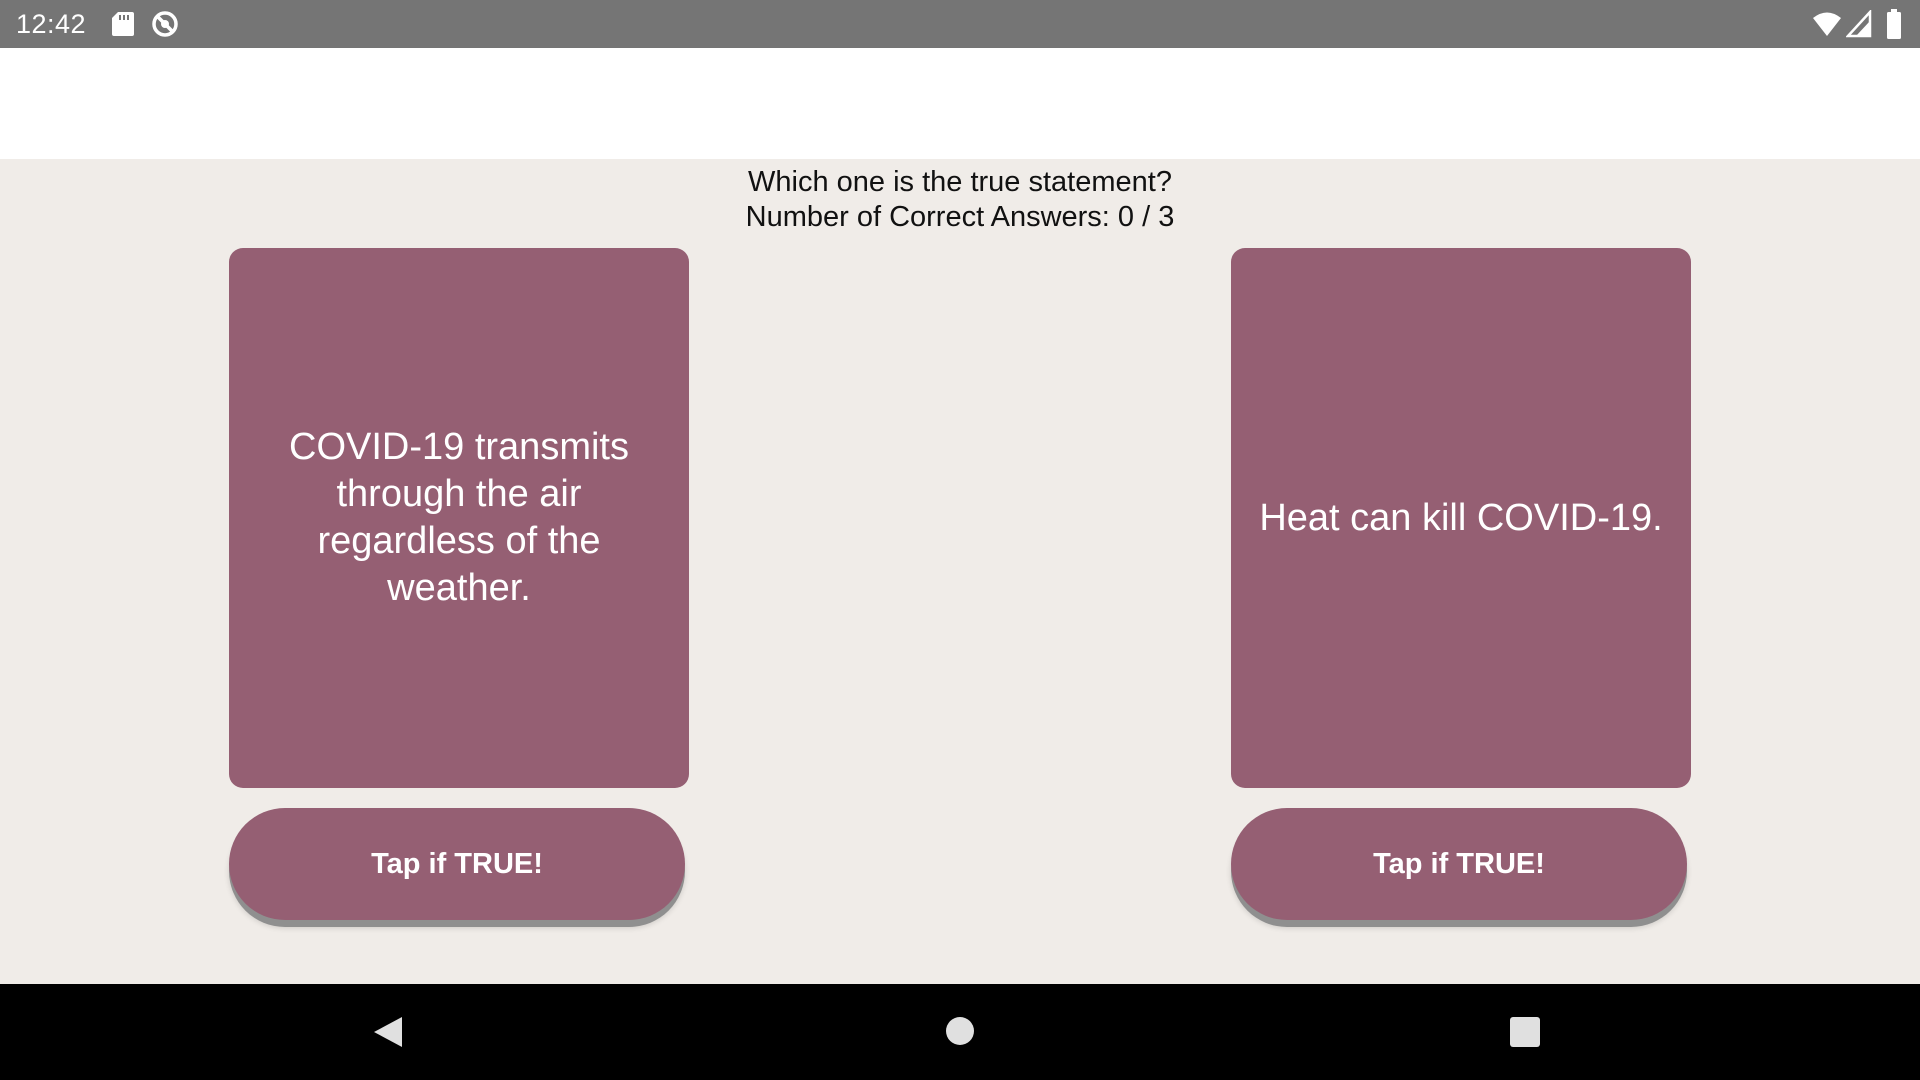 This screenshot has height=1080, width=1920. Describe the element at coordinates (457, 864) in the screenshot. I see `tap-true-button-left: Tap if TRUE!` at that location.